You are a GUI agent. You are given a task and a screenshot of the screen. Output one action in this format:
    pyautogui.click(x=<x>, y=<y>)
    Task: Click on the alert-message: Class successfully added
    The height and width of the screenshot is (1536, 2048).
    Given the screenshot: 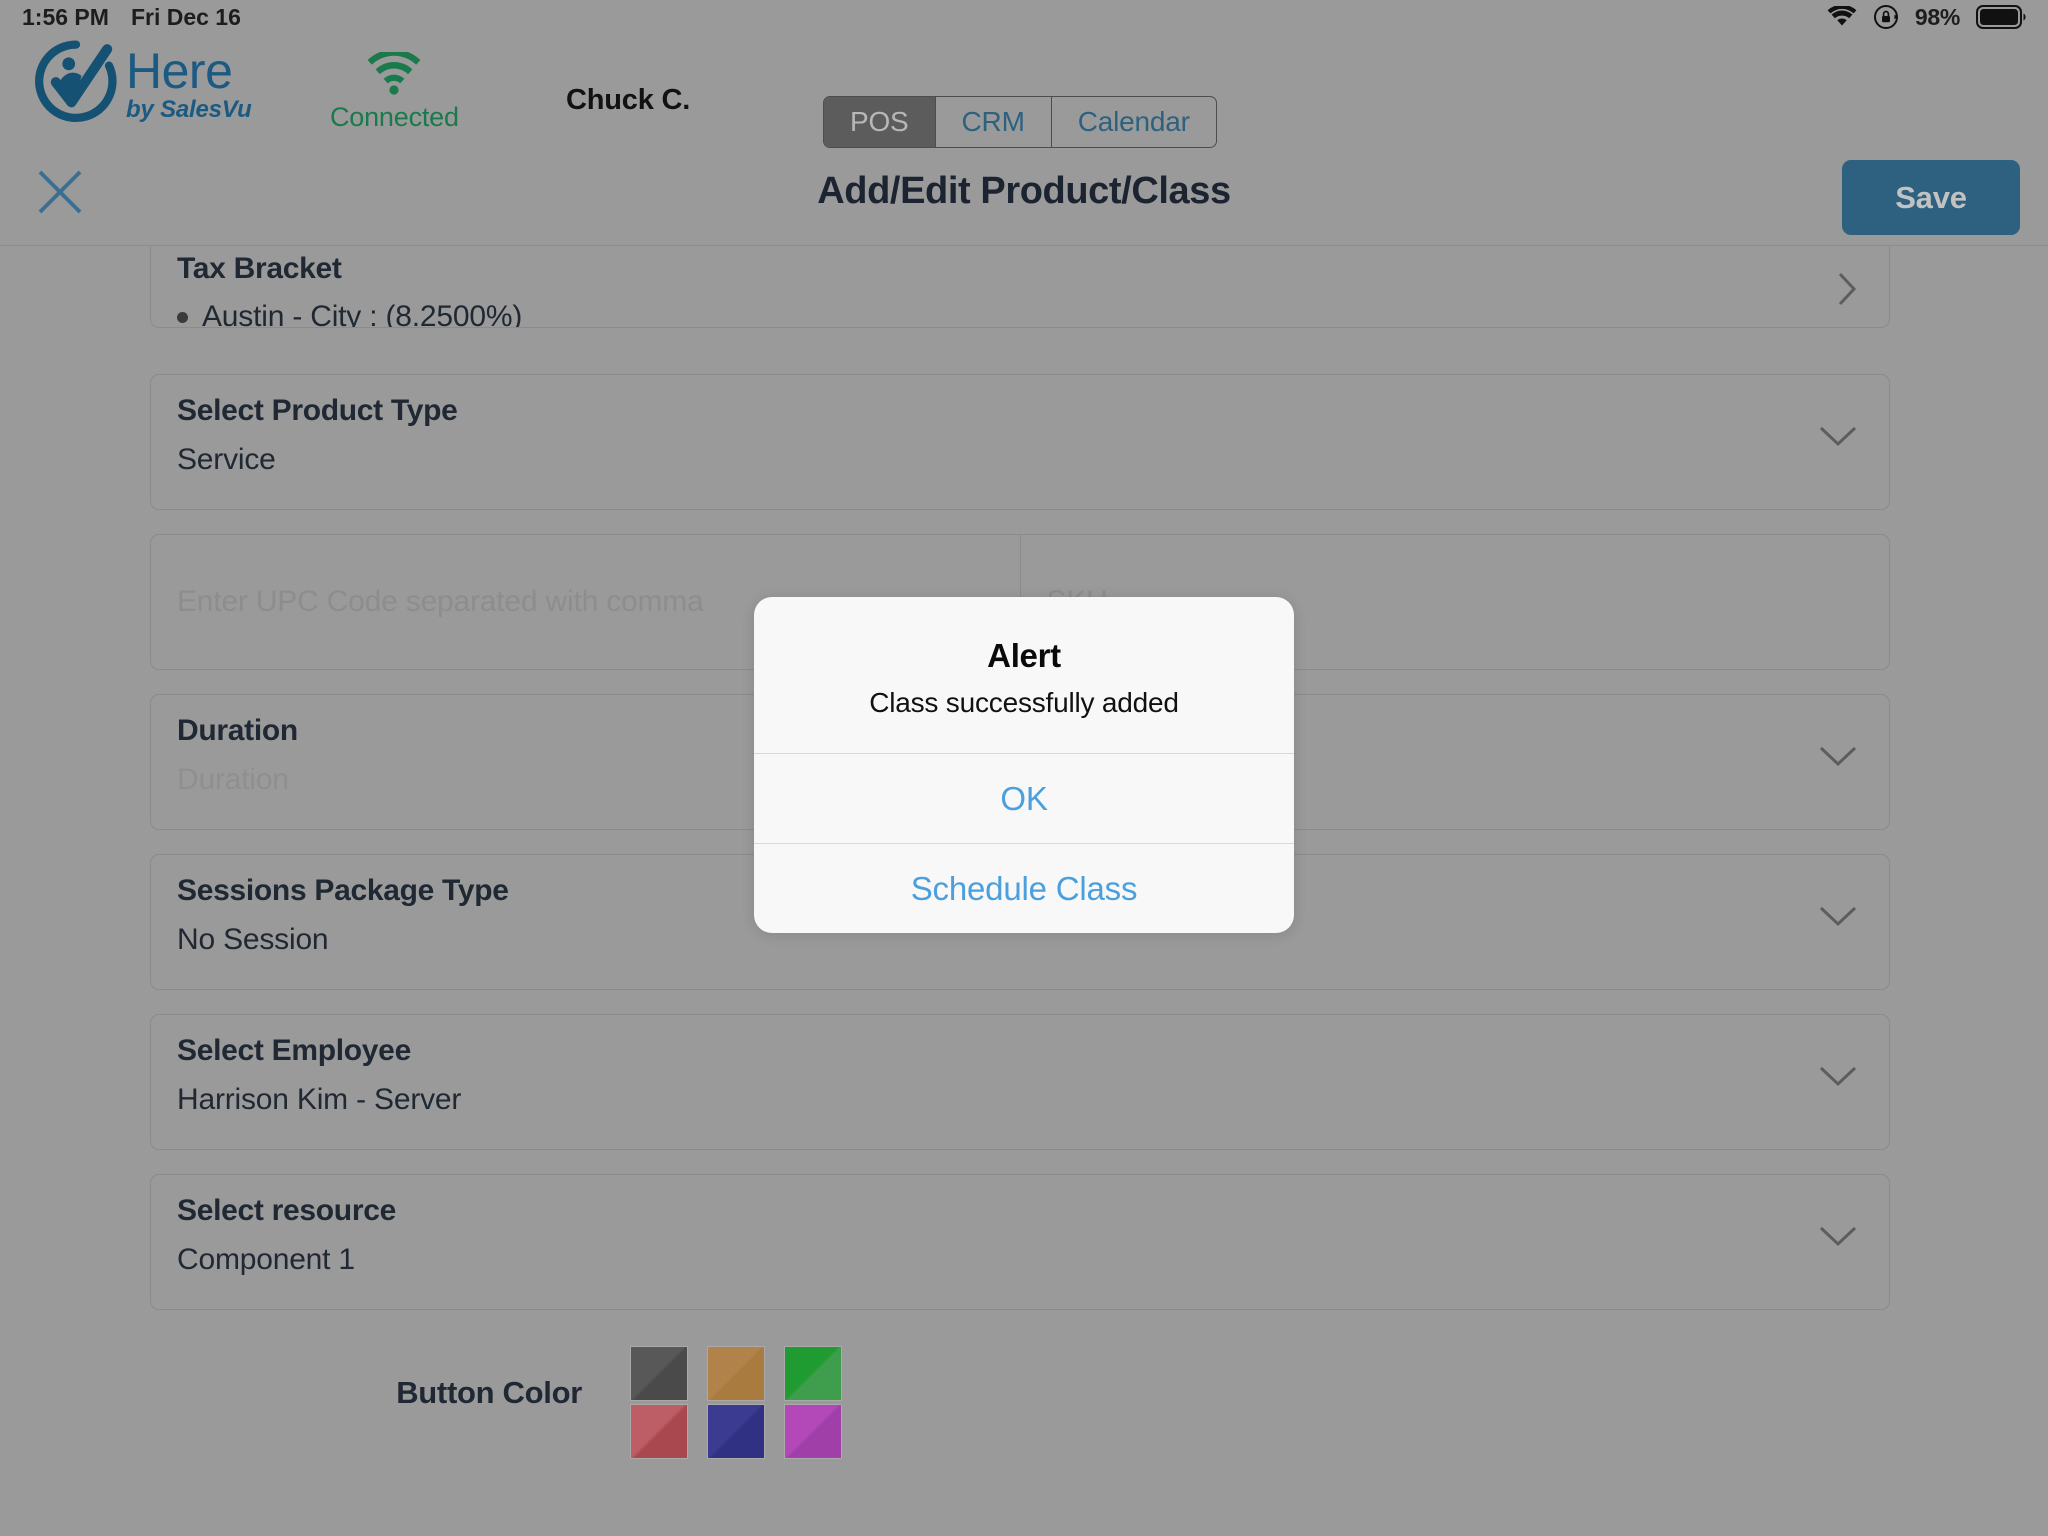 What is the action you would take?
    pyautogui.click(x=1024, y=702)
    